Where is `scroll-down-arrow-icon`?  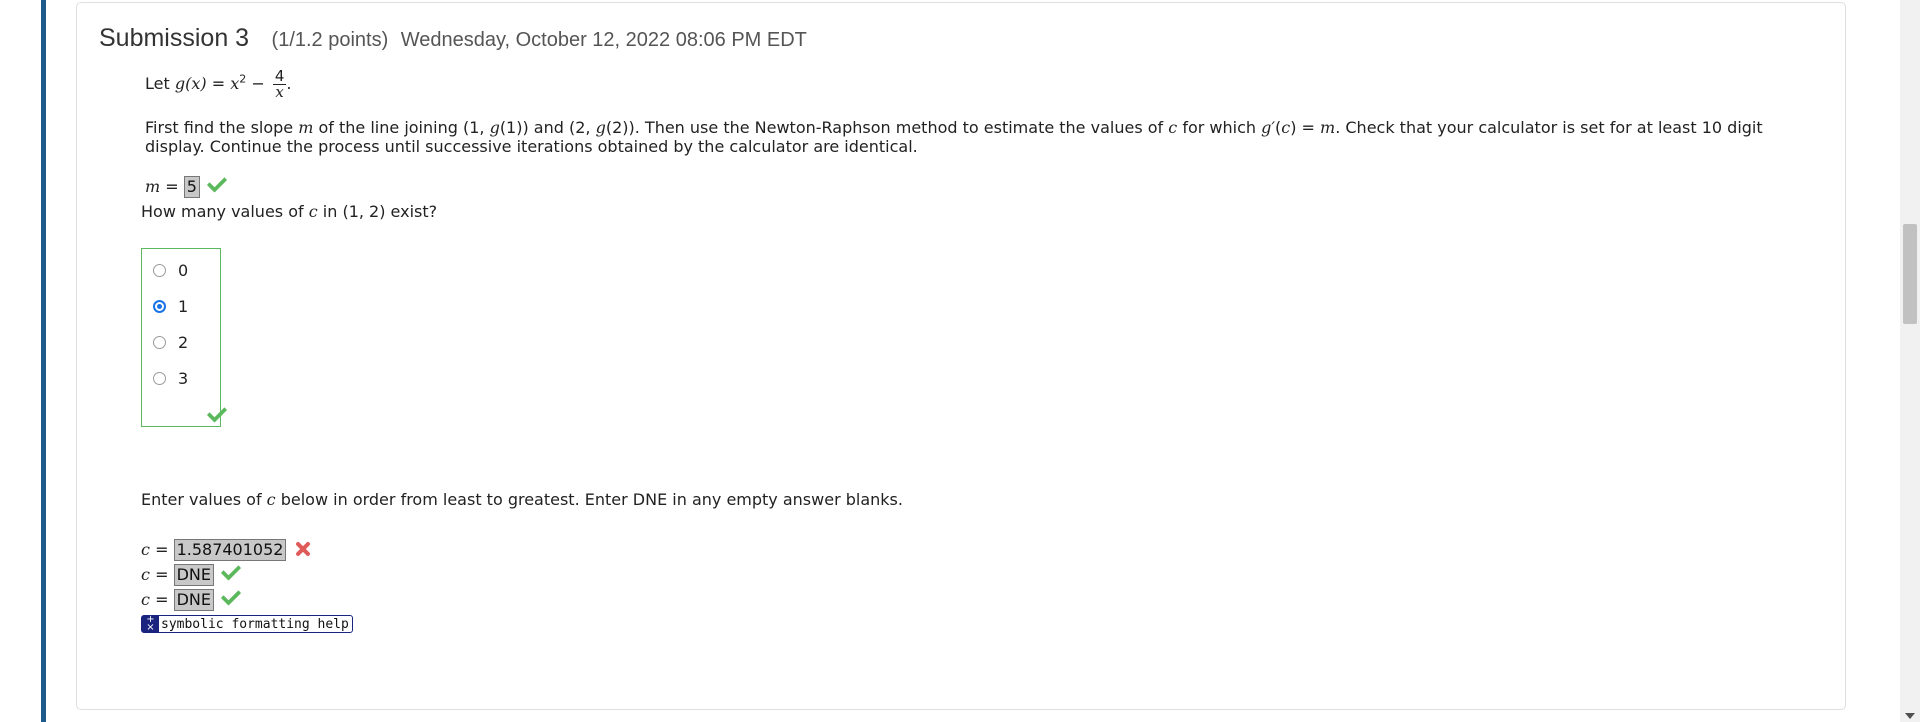 scroll-down-arrow-icon is located at coordinates (1910, 716).